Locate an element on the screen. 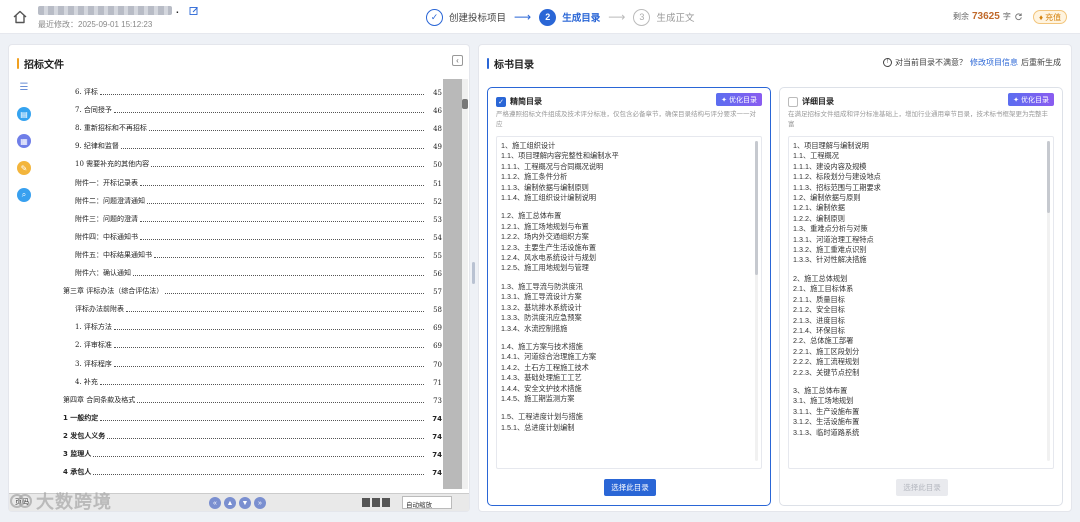  step-1-check-icon: ✓ is located at coordinates (434, 17).